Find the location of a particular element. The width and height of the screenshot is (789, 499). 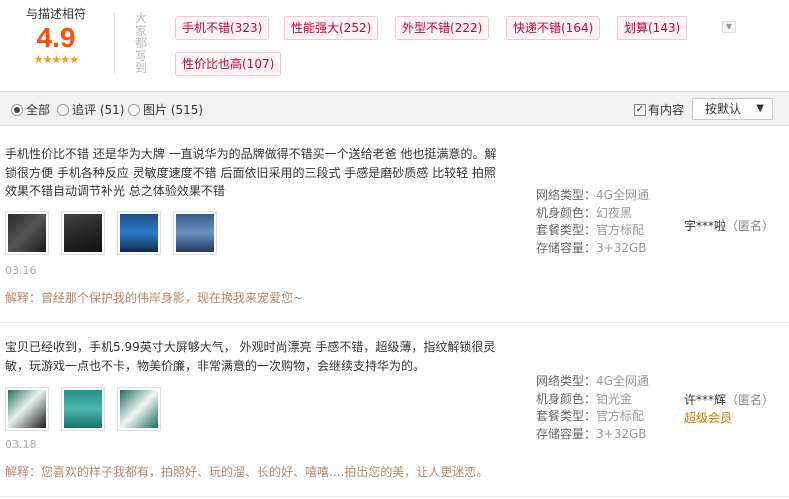

filter-bar: 全部 追评 (51) 图片 (515) ✓ 有内容 按默认 ▼ is located at coordinates (394, 108).